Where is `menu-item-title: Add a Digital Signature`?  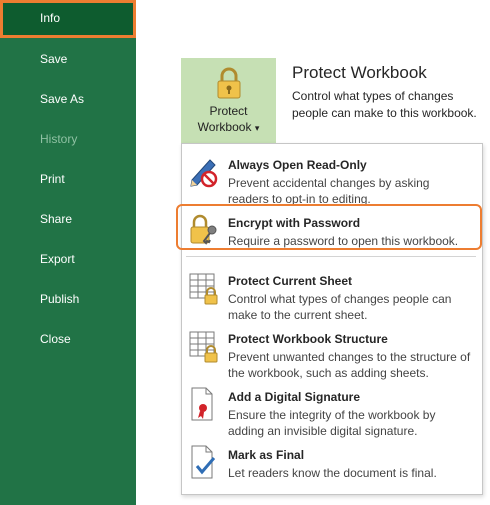
menu-item-title: Add a Digital Signature is located at coordinates (294, 397).